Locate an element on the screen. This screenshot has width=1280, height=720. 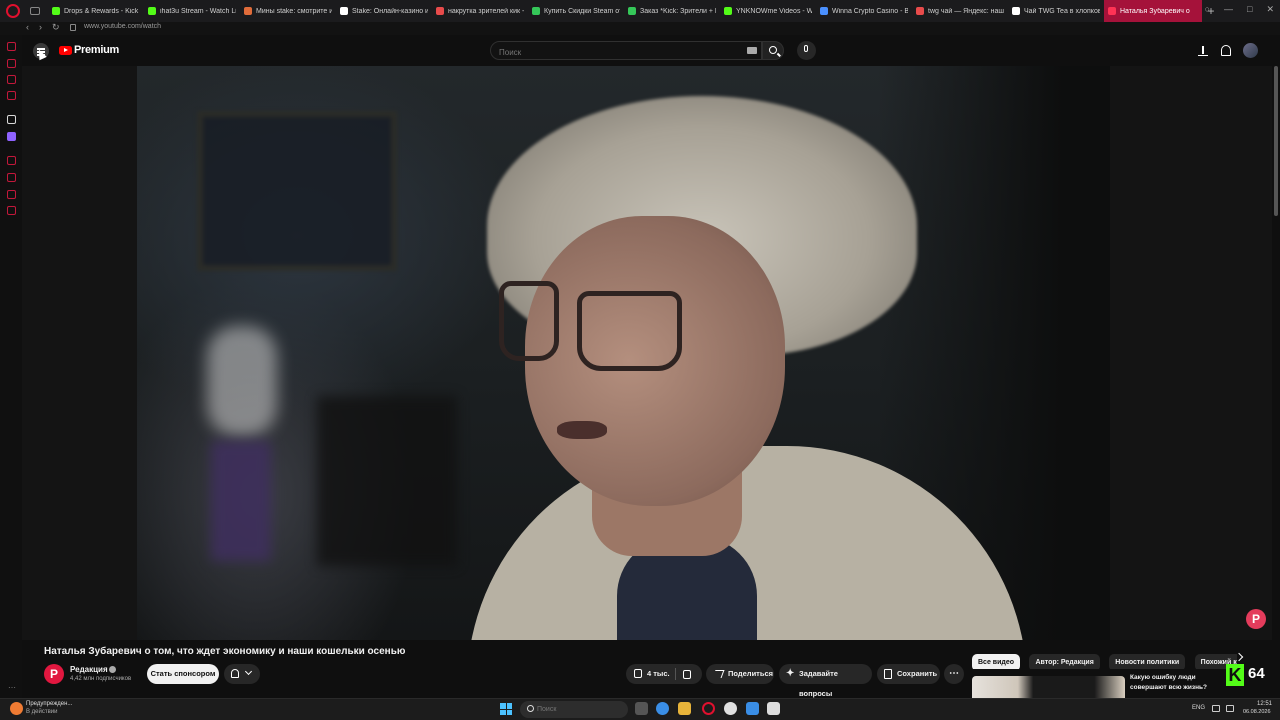
sidebar-history-icon is located at coordinates (11, 46).